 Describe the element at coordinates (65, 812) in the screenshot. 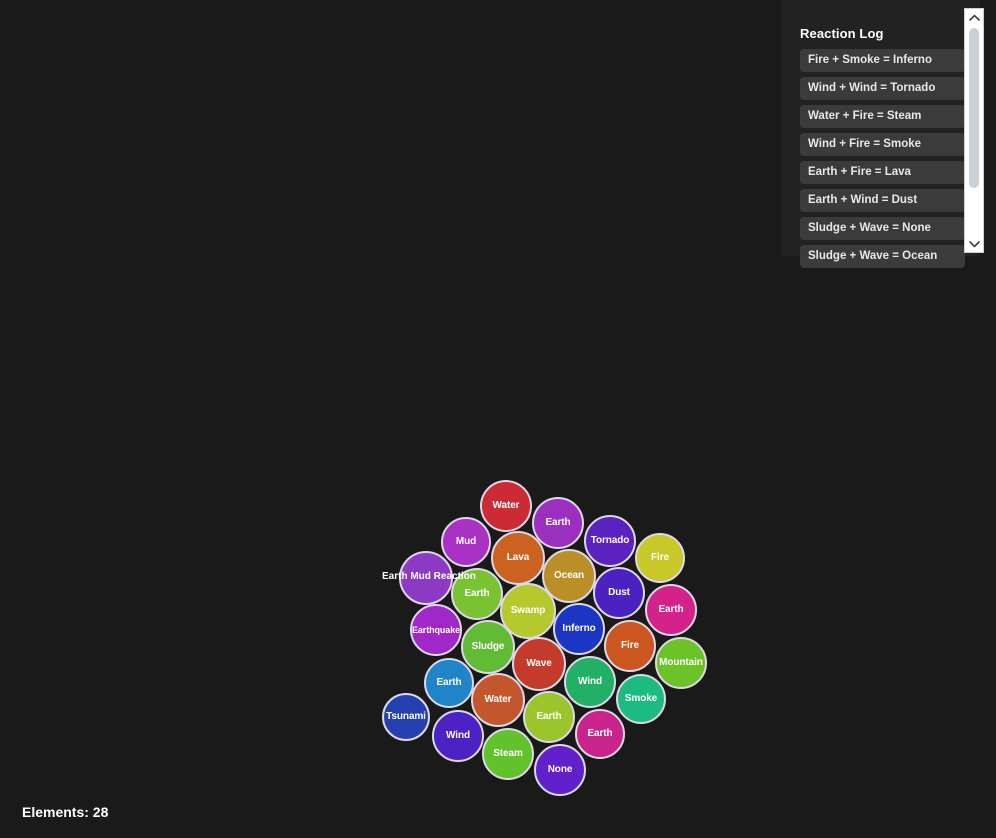

I see `elements-counter: Elements: 28` at that location.